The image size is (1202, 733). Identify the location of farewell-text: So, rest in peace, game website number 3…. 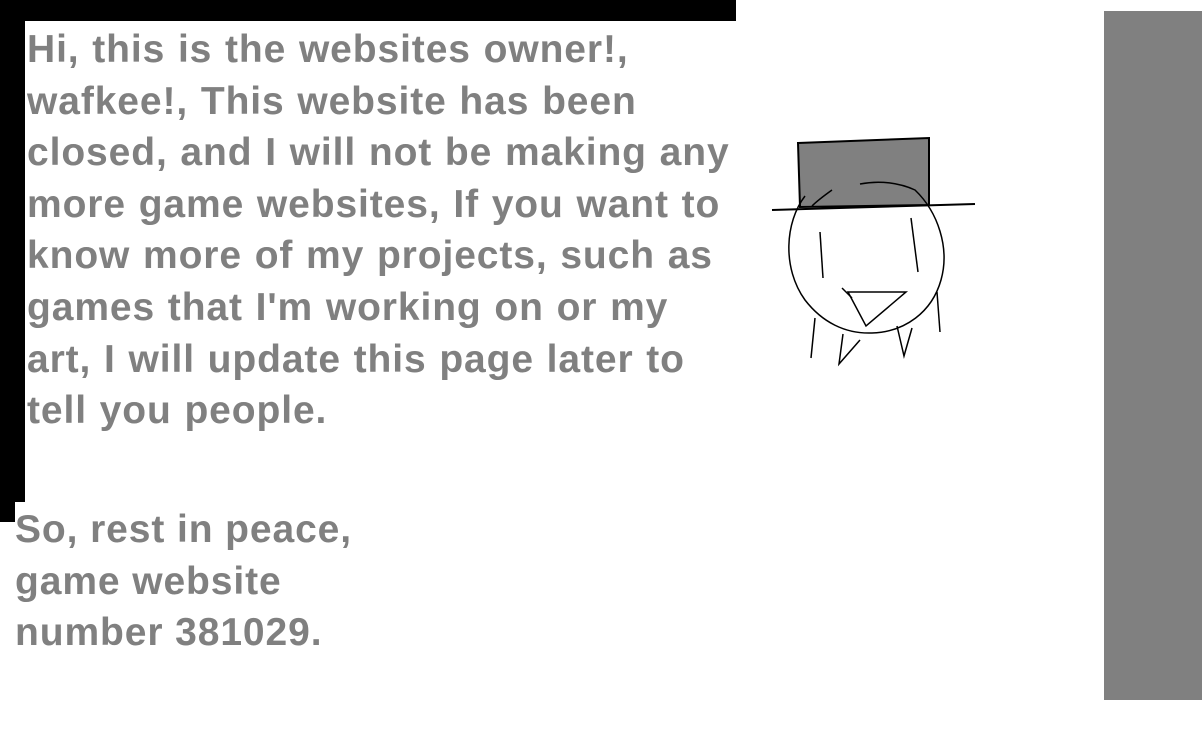
(183, 581).